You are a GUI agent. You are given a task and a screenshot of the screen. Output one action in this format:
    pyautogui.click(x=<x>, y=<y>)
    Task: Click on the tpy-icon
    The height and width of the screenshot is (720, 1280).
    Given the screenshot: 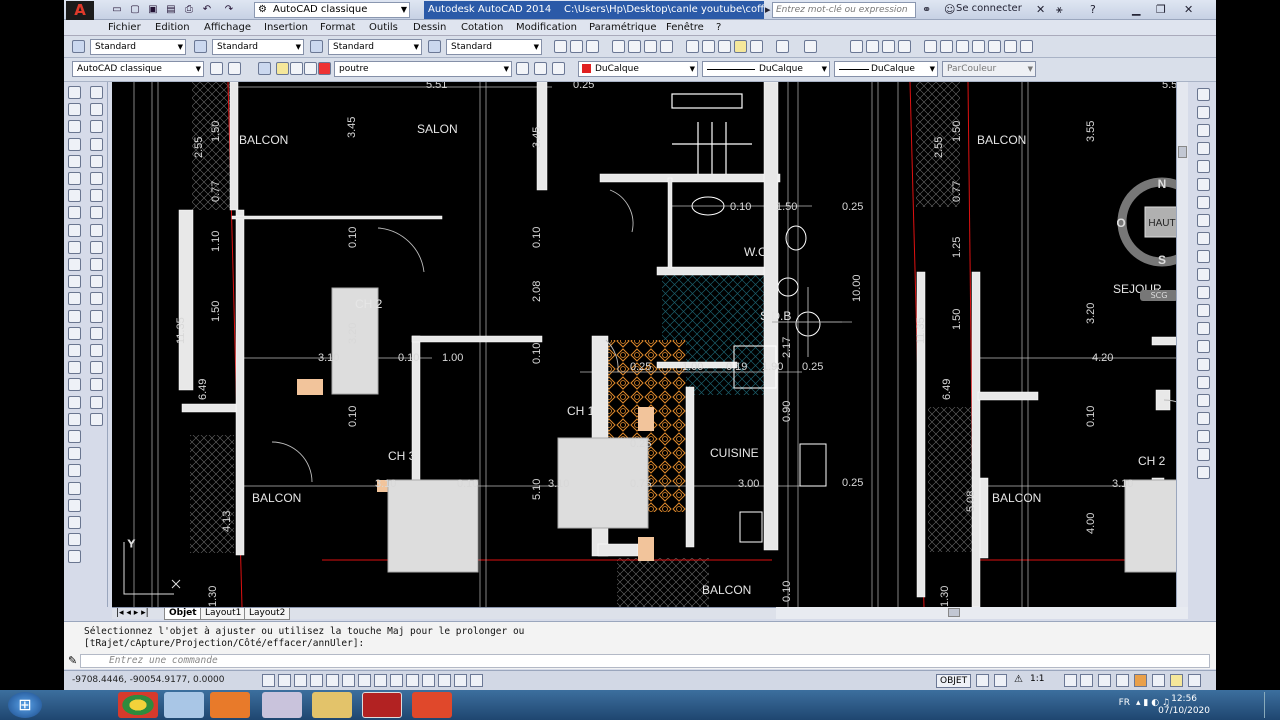 What is the action you would take?
    pyautogui.click(x=444, y=680)
    